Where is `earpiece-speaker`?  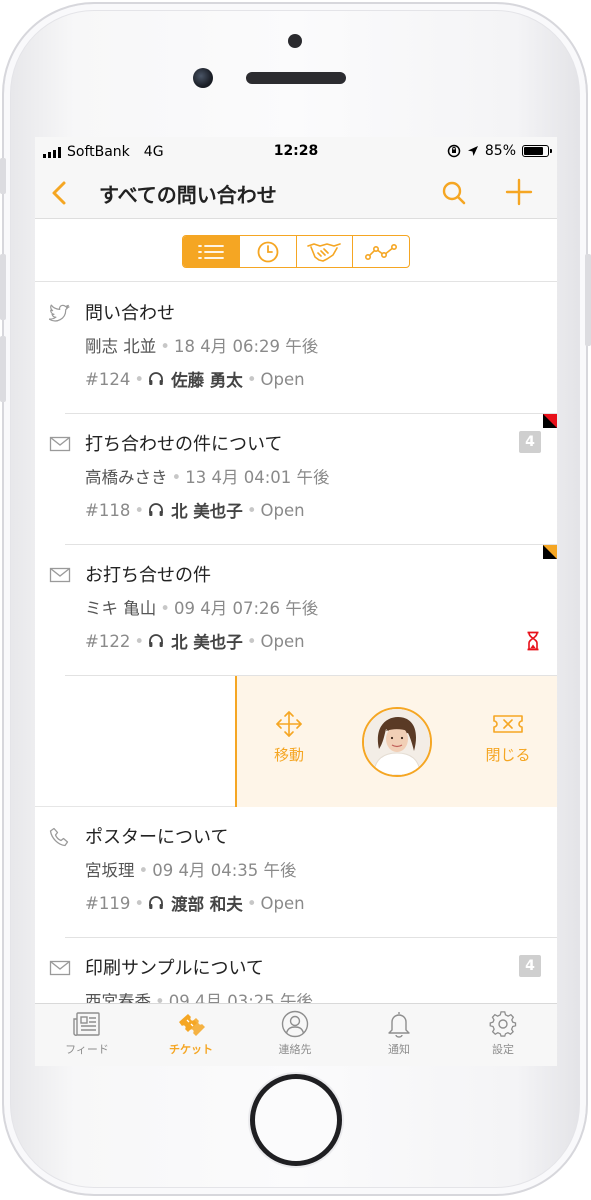 earpiece-speaker is located at coordinates (296, 78).